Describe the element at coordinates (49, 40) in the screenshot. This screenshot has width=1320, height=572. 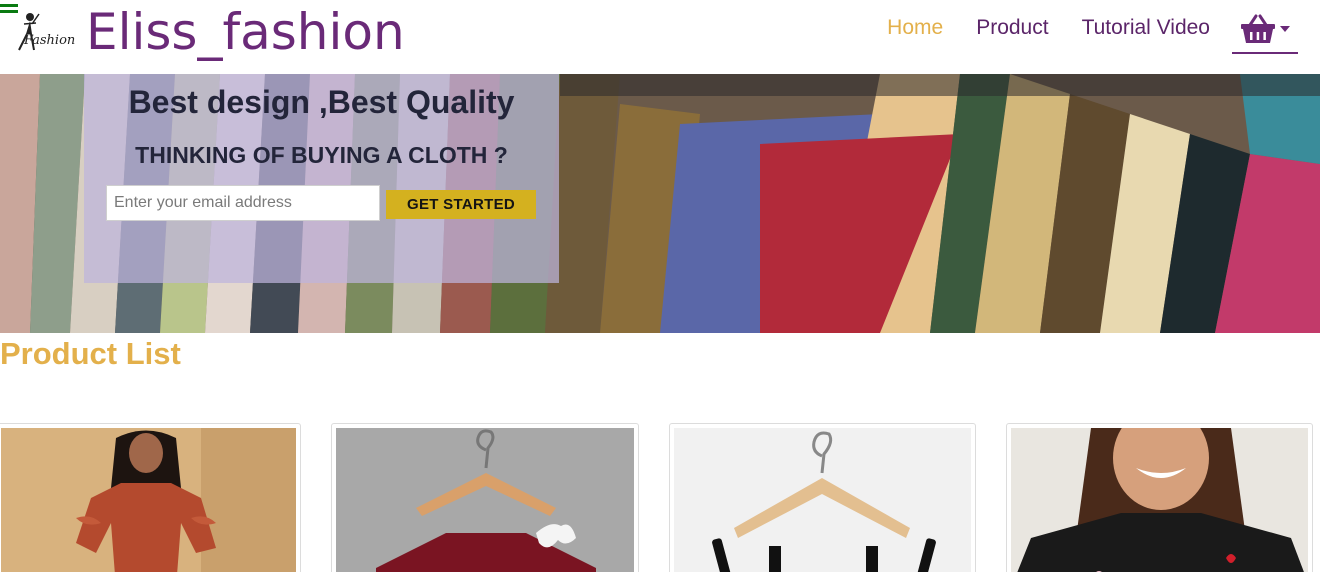
I see `logo-text: Fashion` at that location.